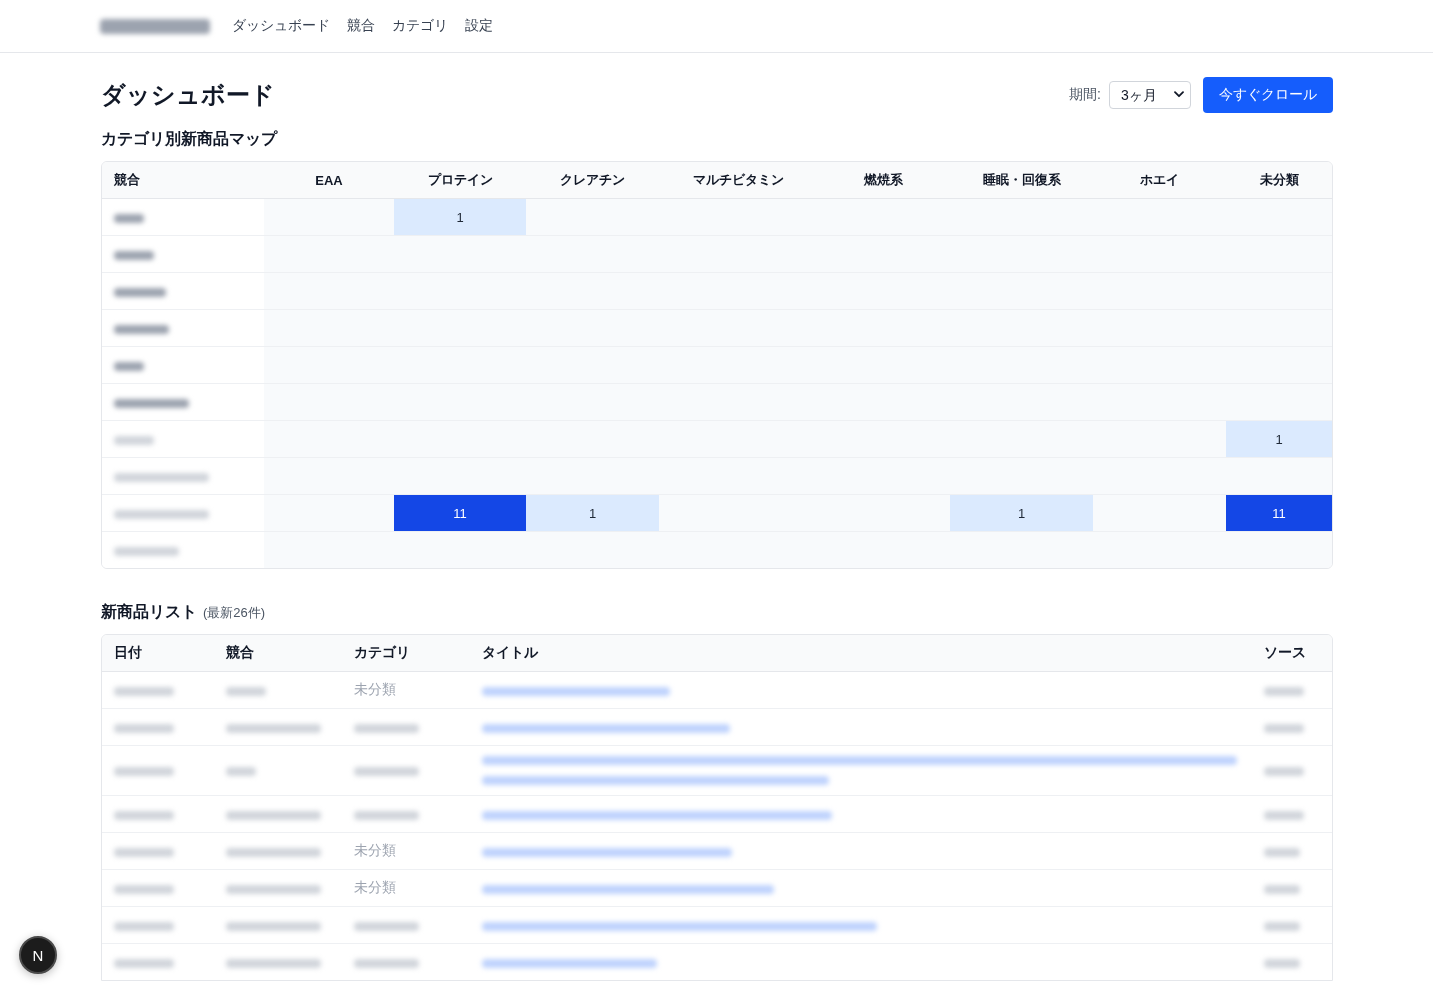  What do you see at coordinates (155, 26) in the screenshot?
I see `blurred-logo` at bounding box center [155, 26].